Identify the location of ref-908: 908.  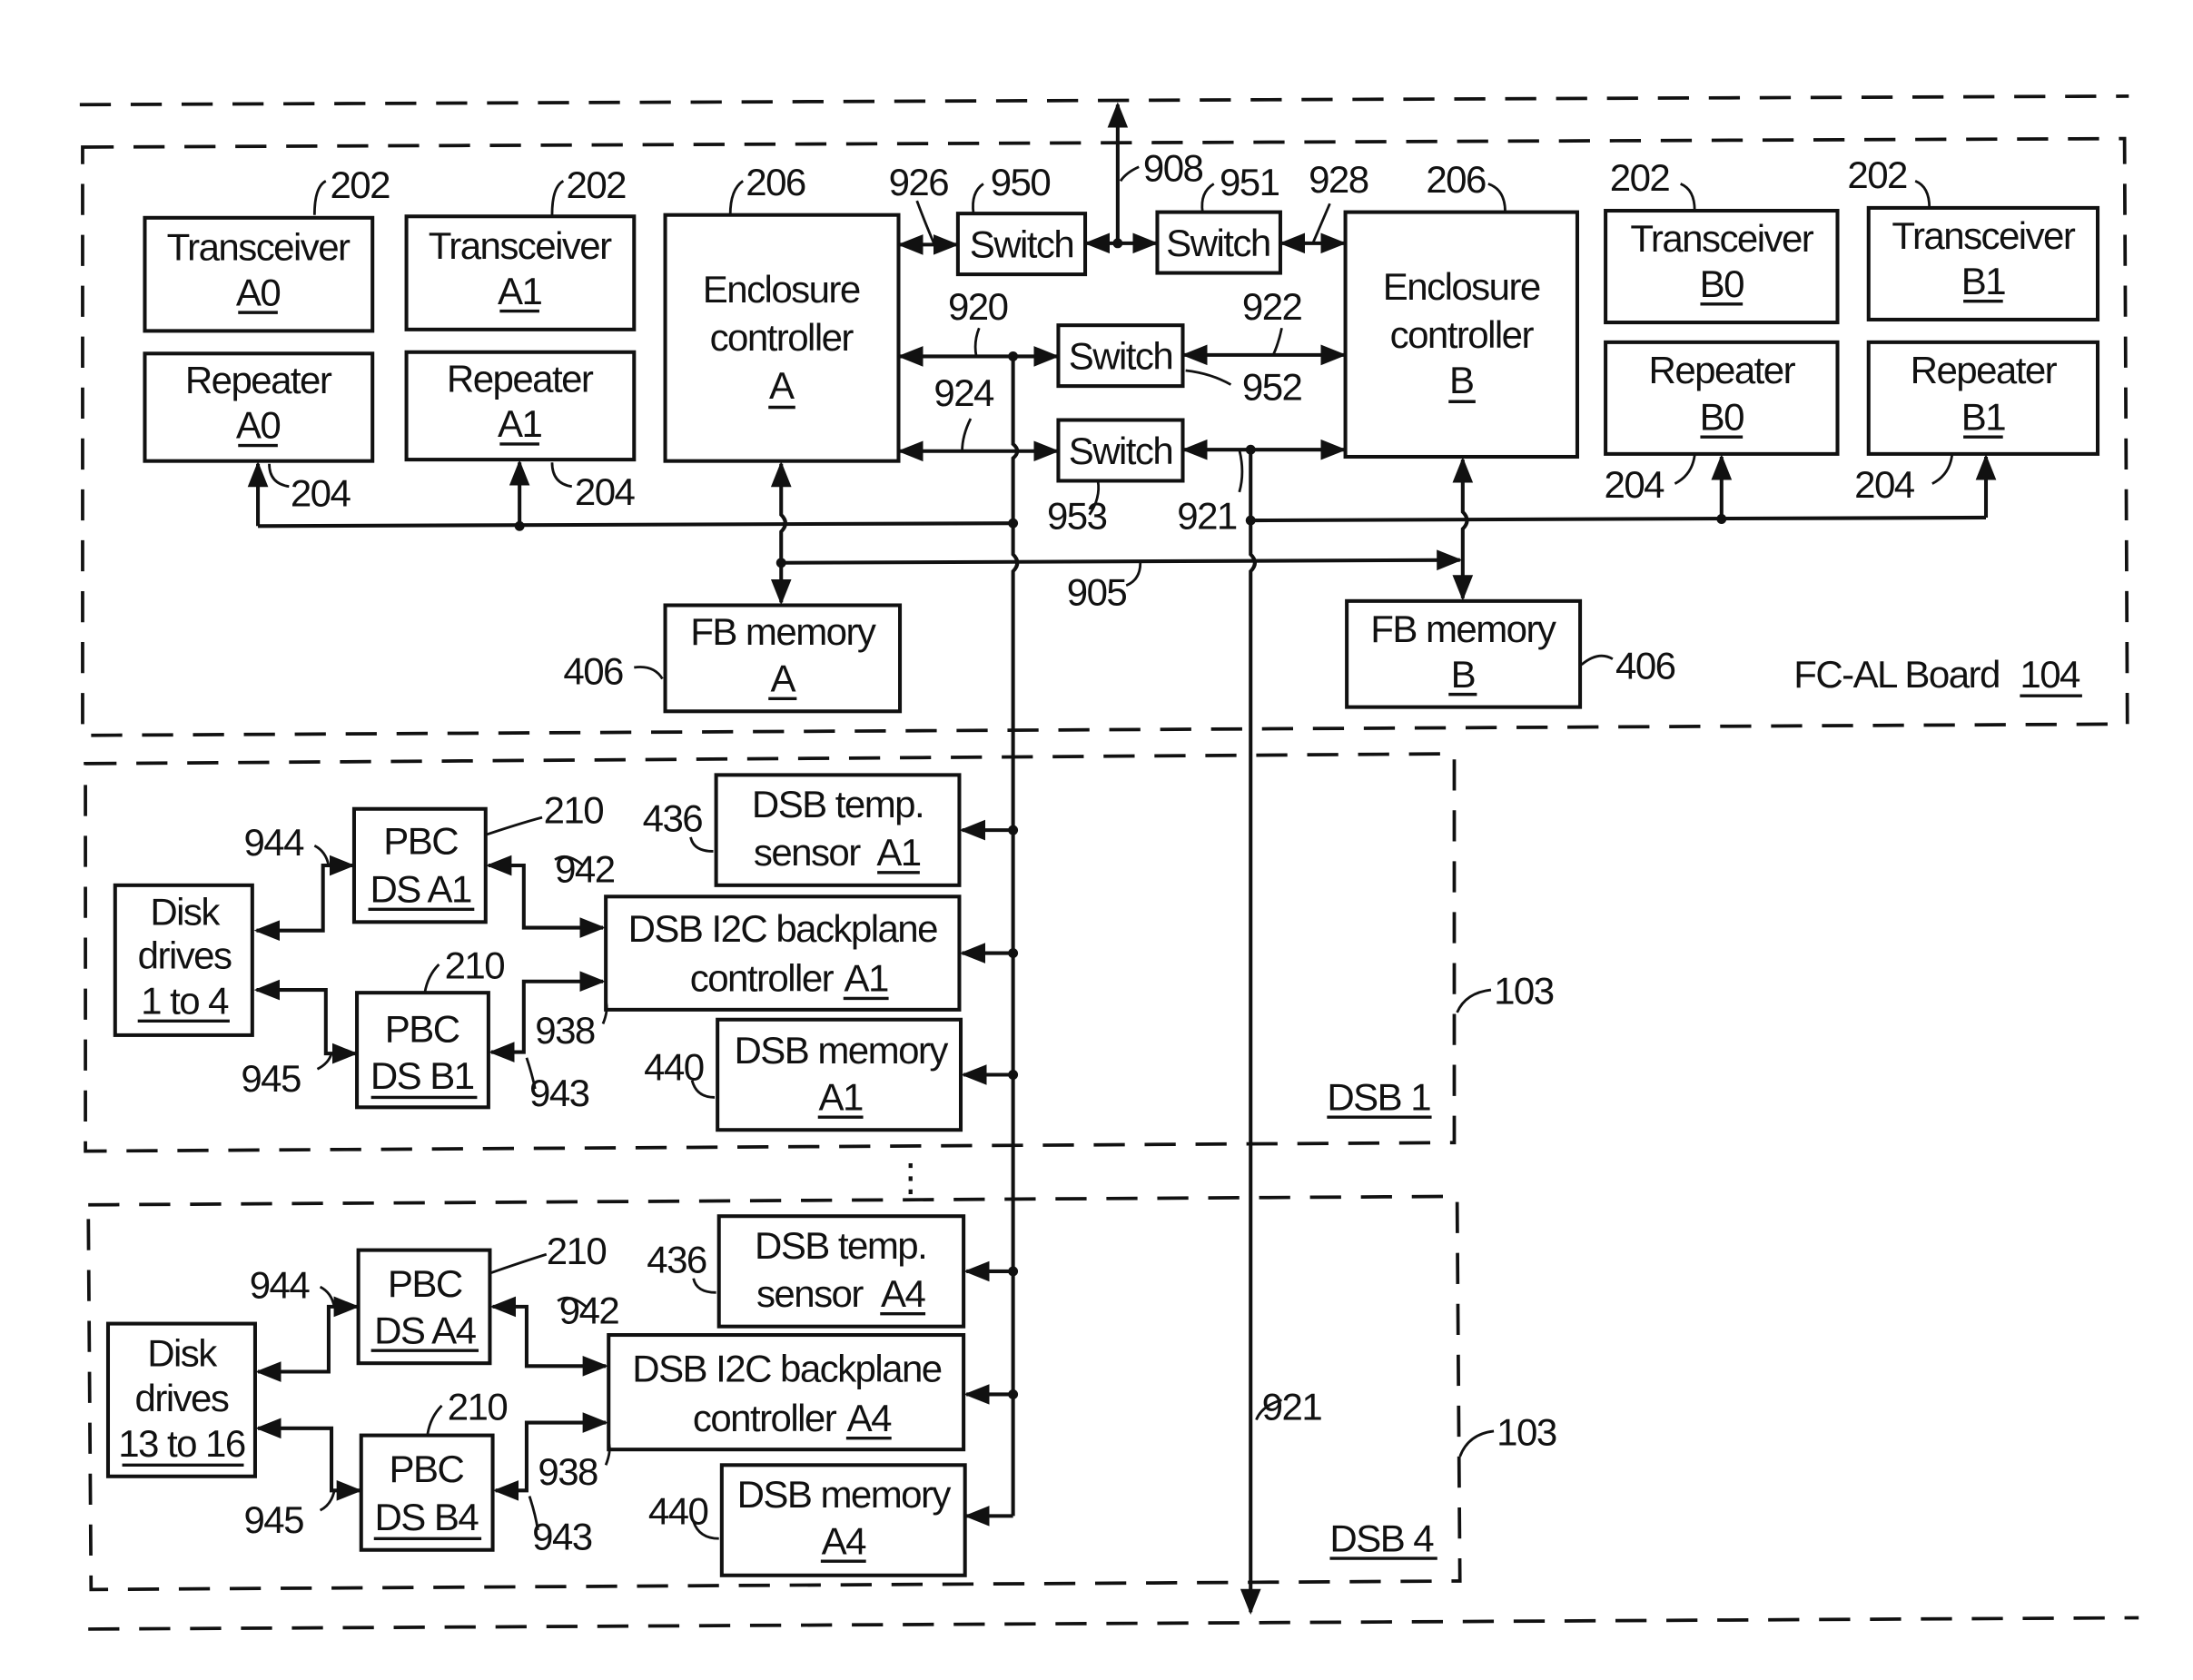
(1173, 168).